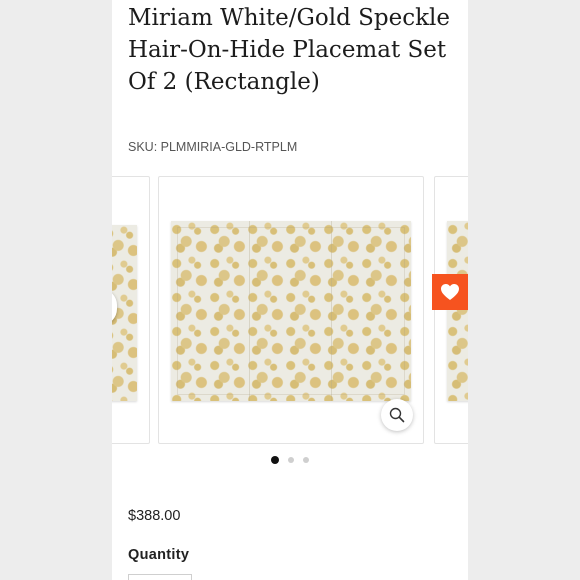 The height and width of the screenshot is (580, 580). What do you see at coordinates (131, 310) in the screenshot?
I see `carousel-slide-previous` at bounding box center [131, 310].